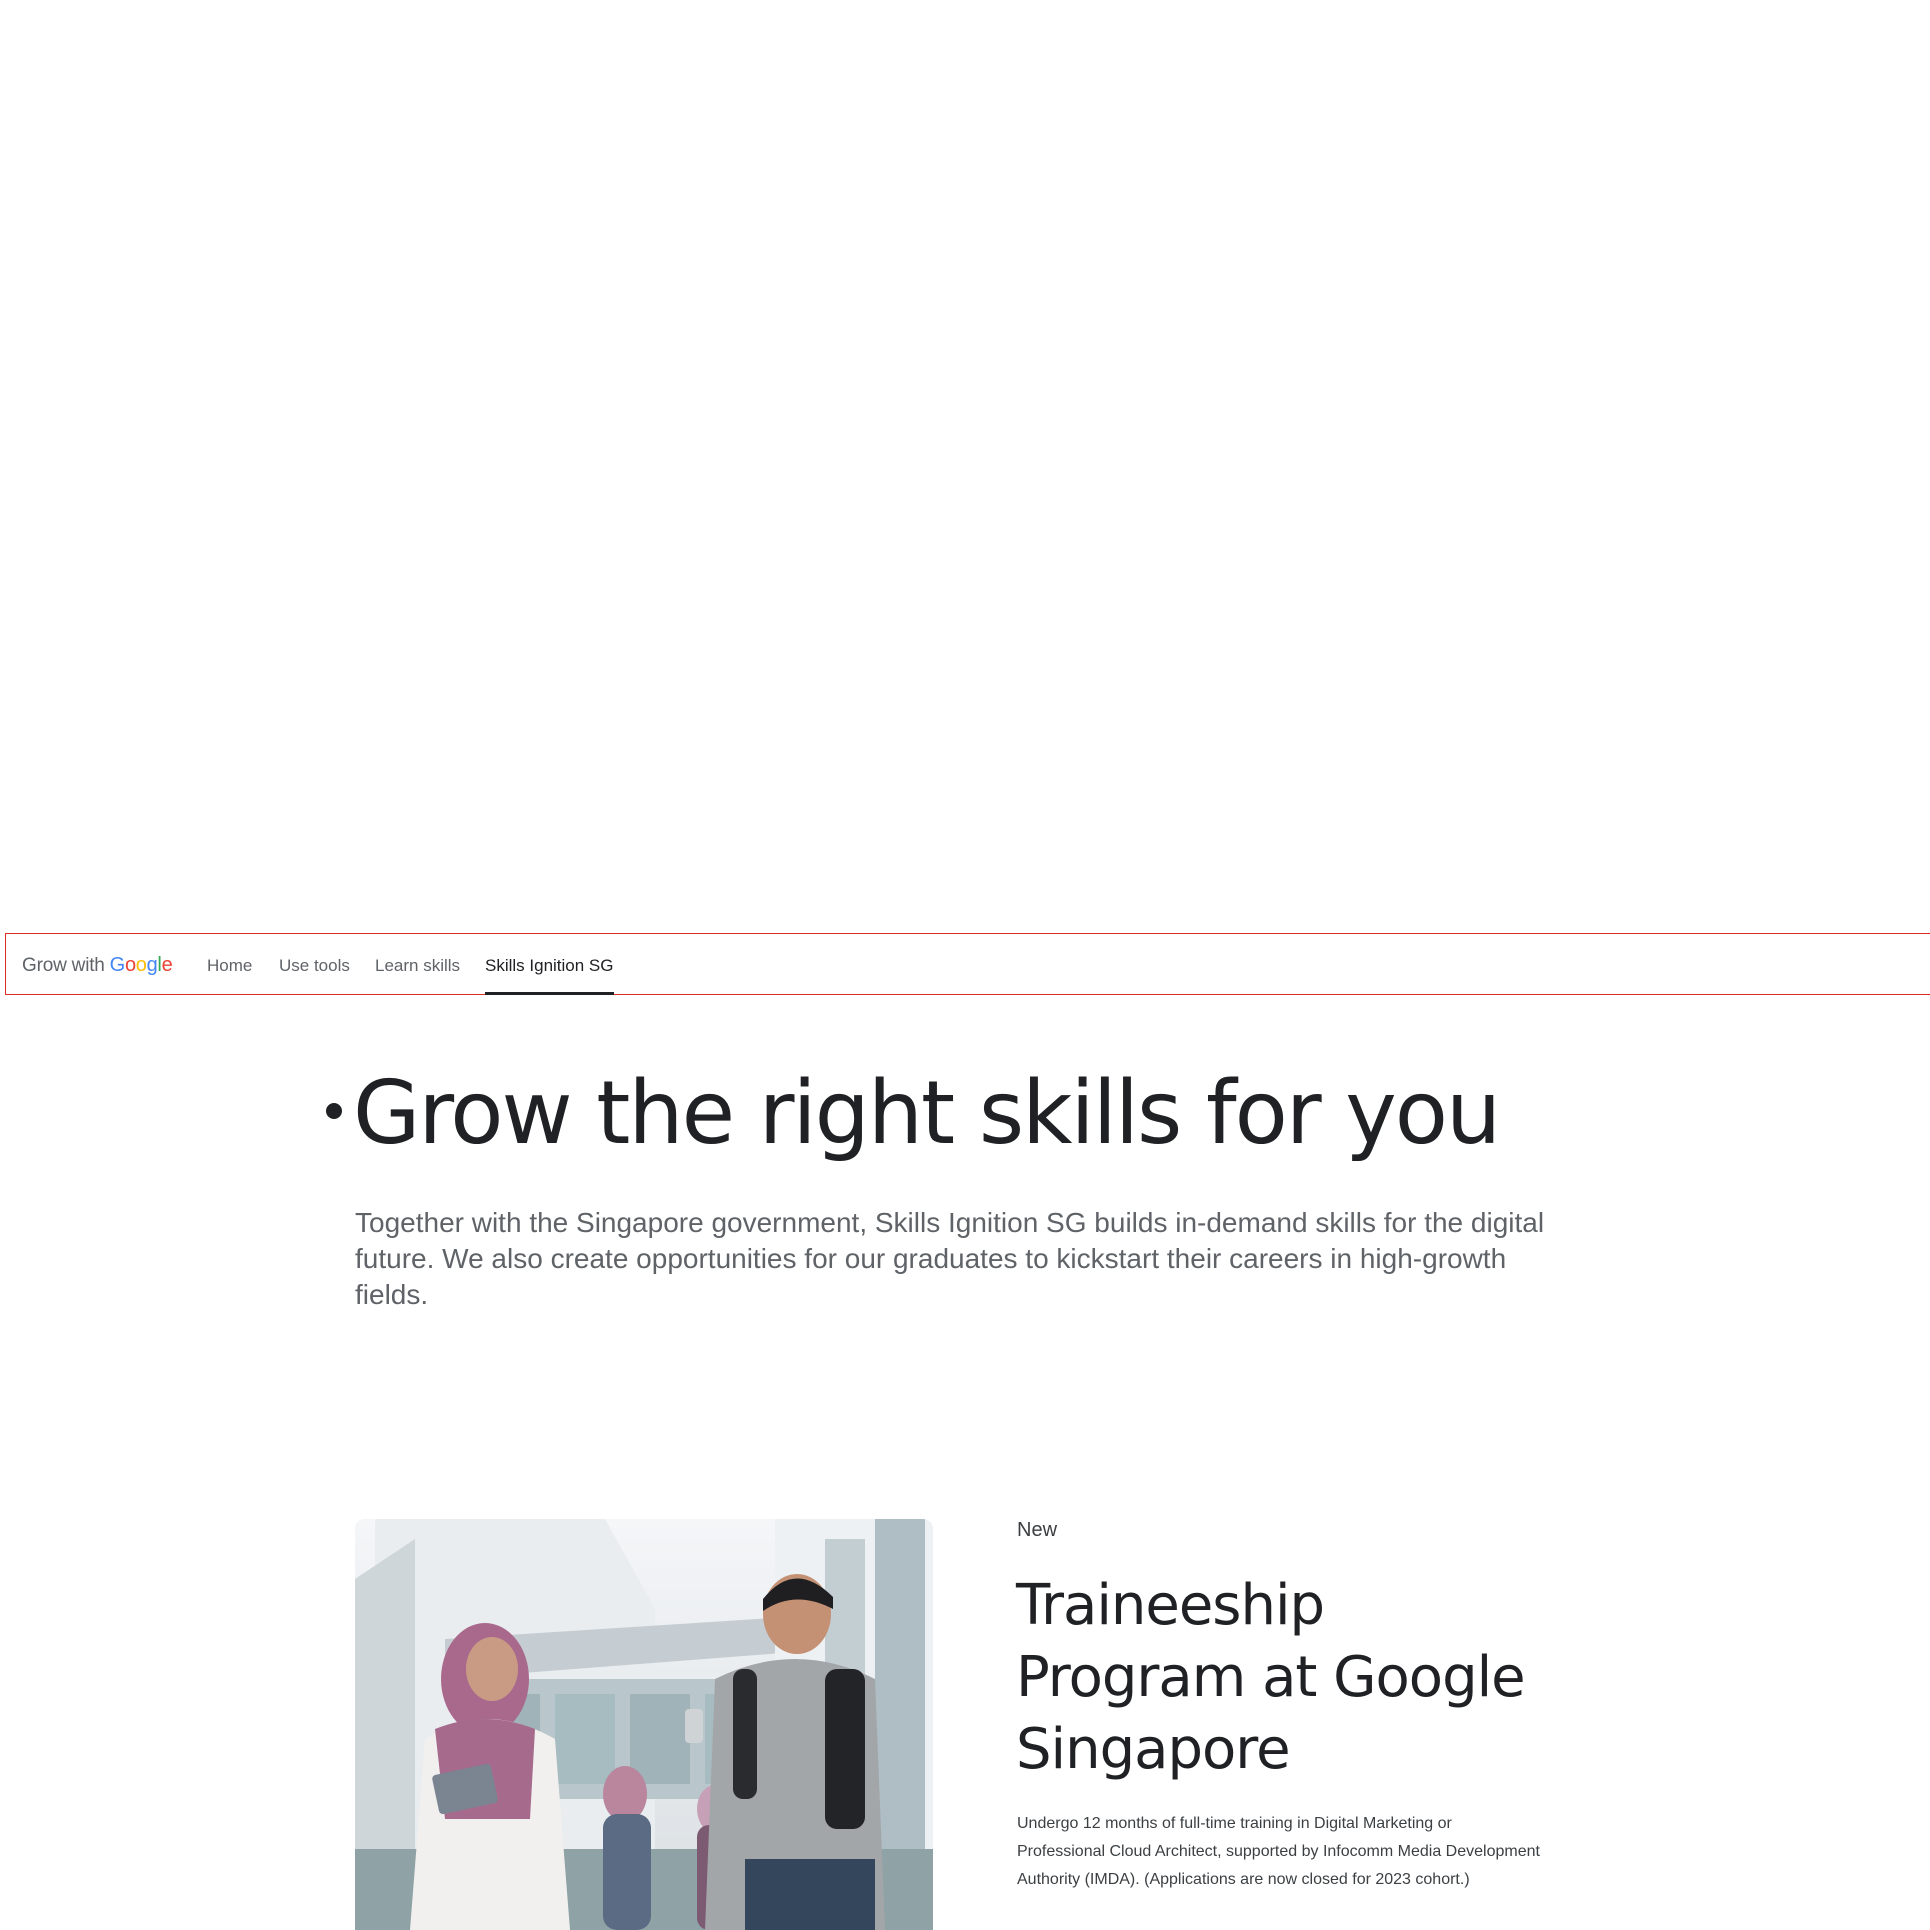 Image resolution: width=1930 pixels, height=1930 pixels. What do you see at coordinates (1037, 1530) in the screenshot?
I see `new-label: New` at bounding box center [1037, 1530].